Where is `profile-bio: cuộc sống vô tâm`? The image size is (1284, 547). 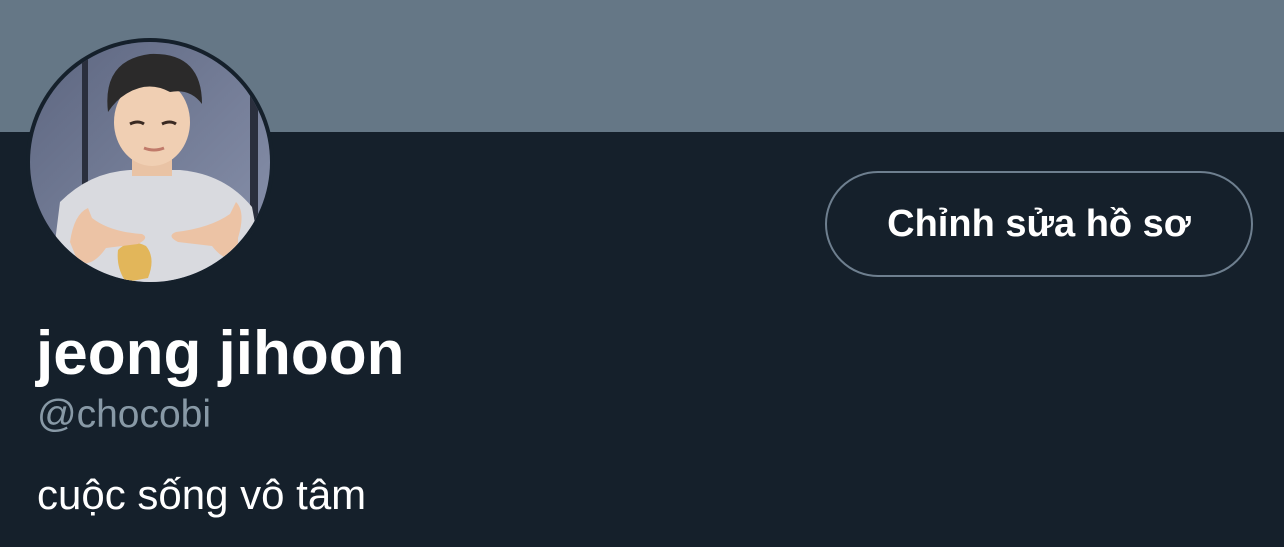
profile-bio: cuộc sống vô tâm is located at coordinates (202, 494).